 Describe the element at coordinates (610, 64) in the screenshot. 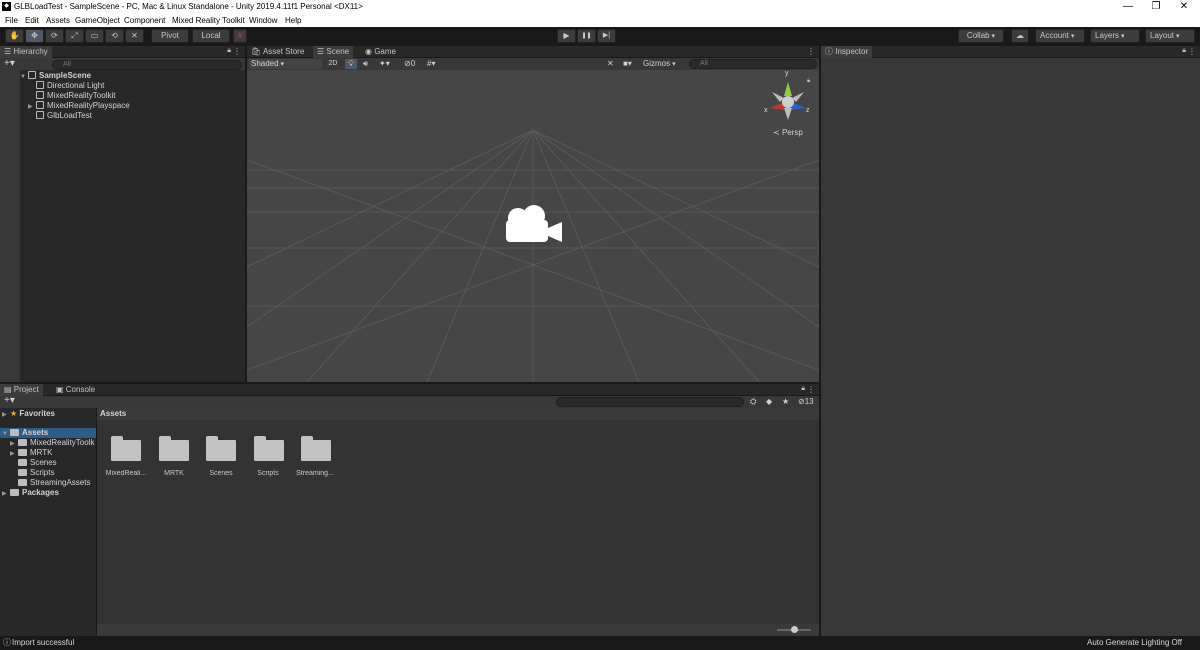

I see `tools-toggle-icon: ✕` at that location.